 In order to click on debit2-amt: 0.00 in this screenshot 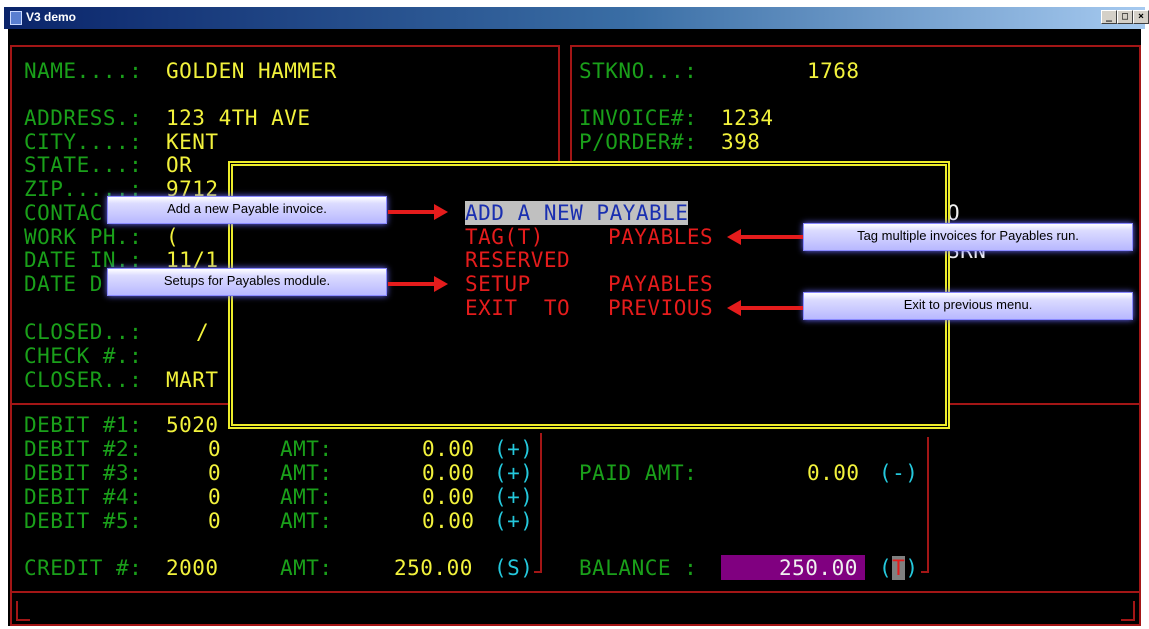, I will do `click(448, 449)`.